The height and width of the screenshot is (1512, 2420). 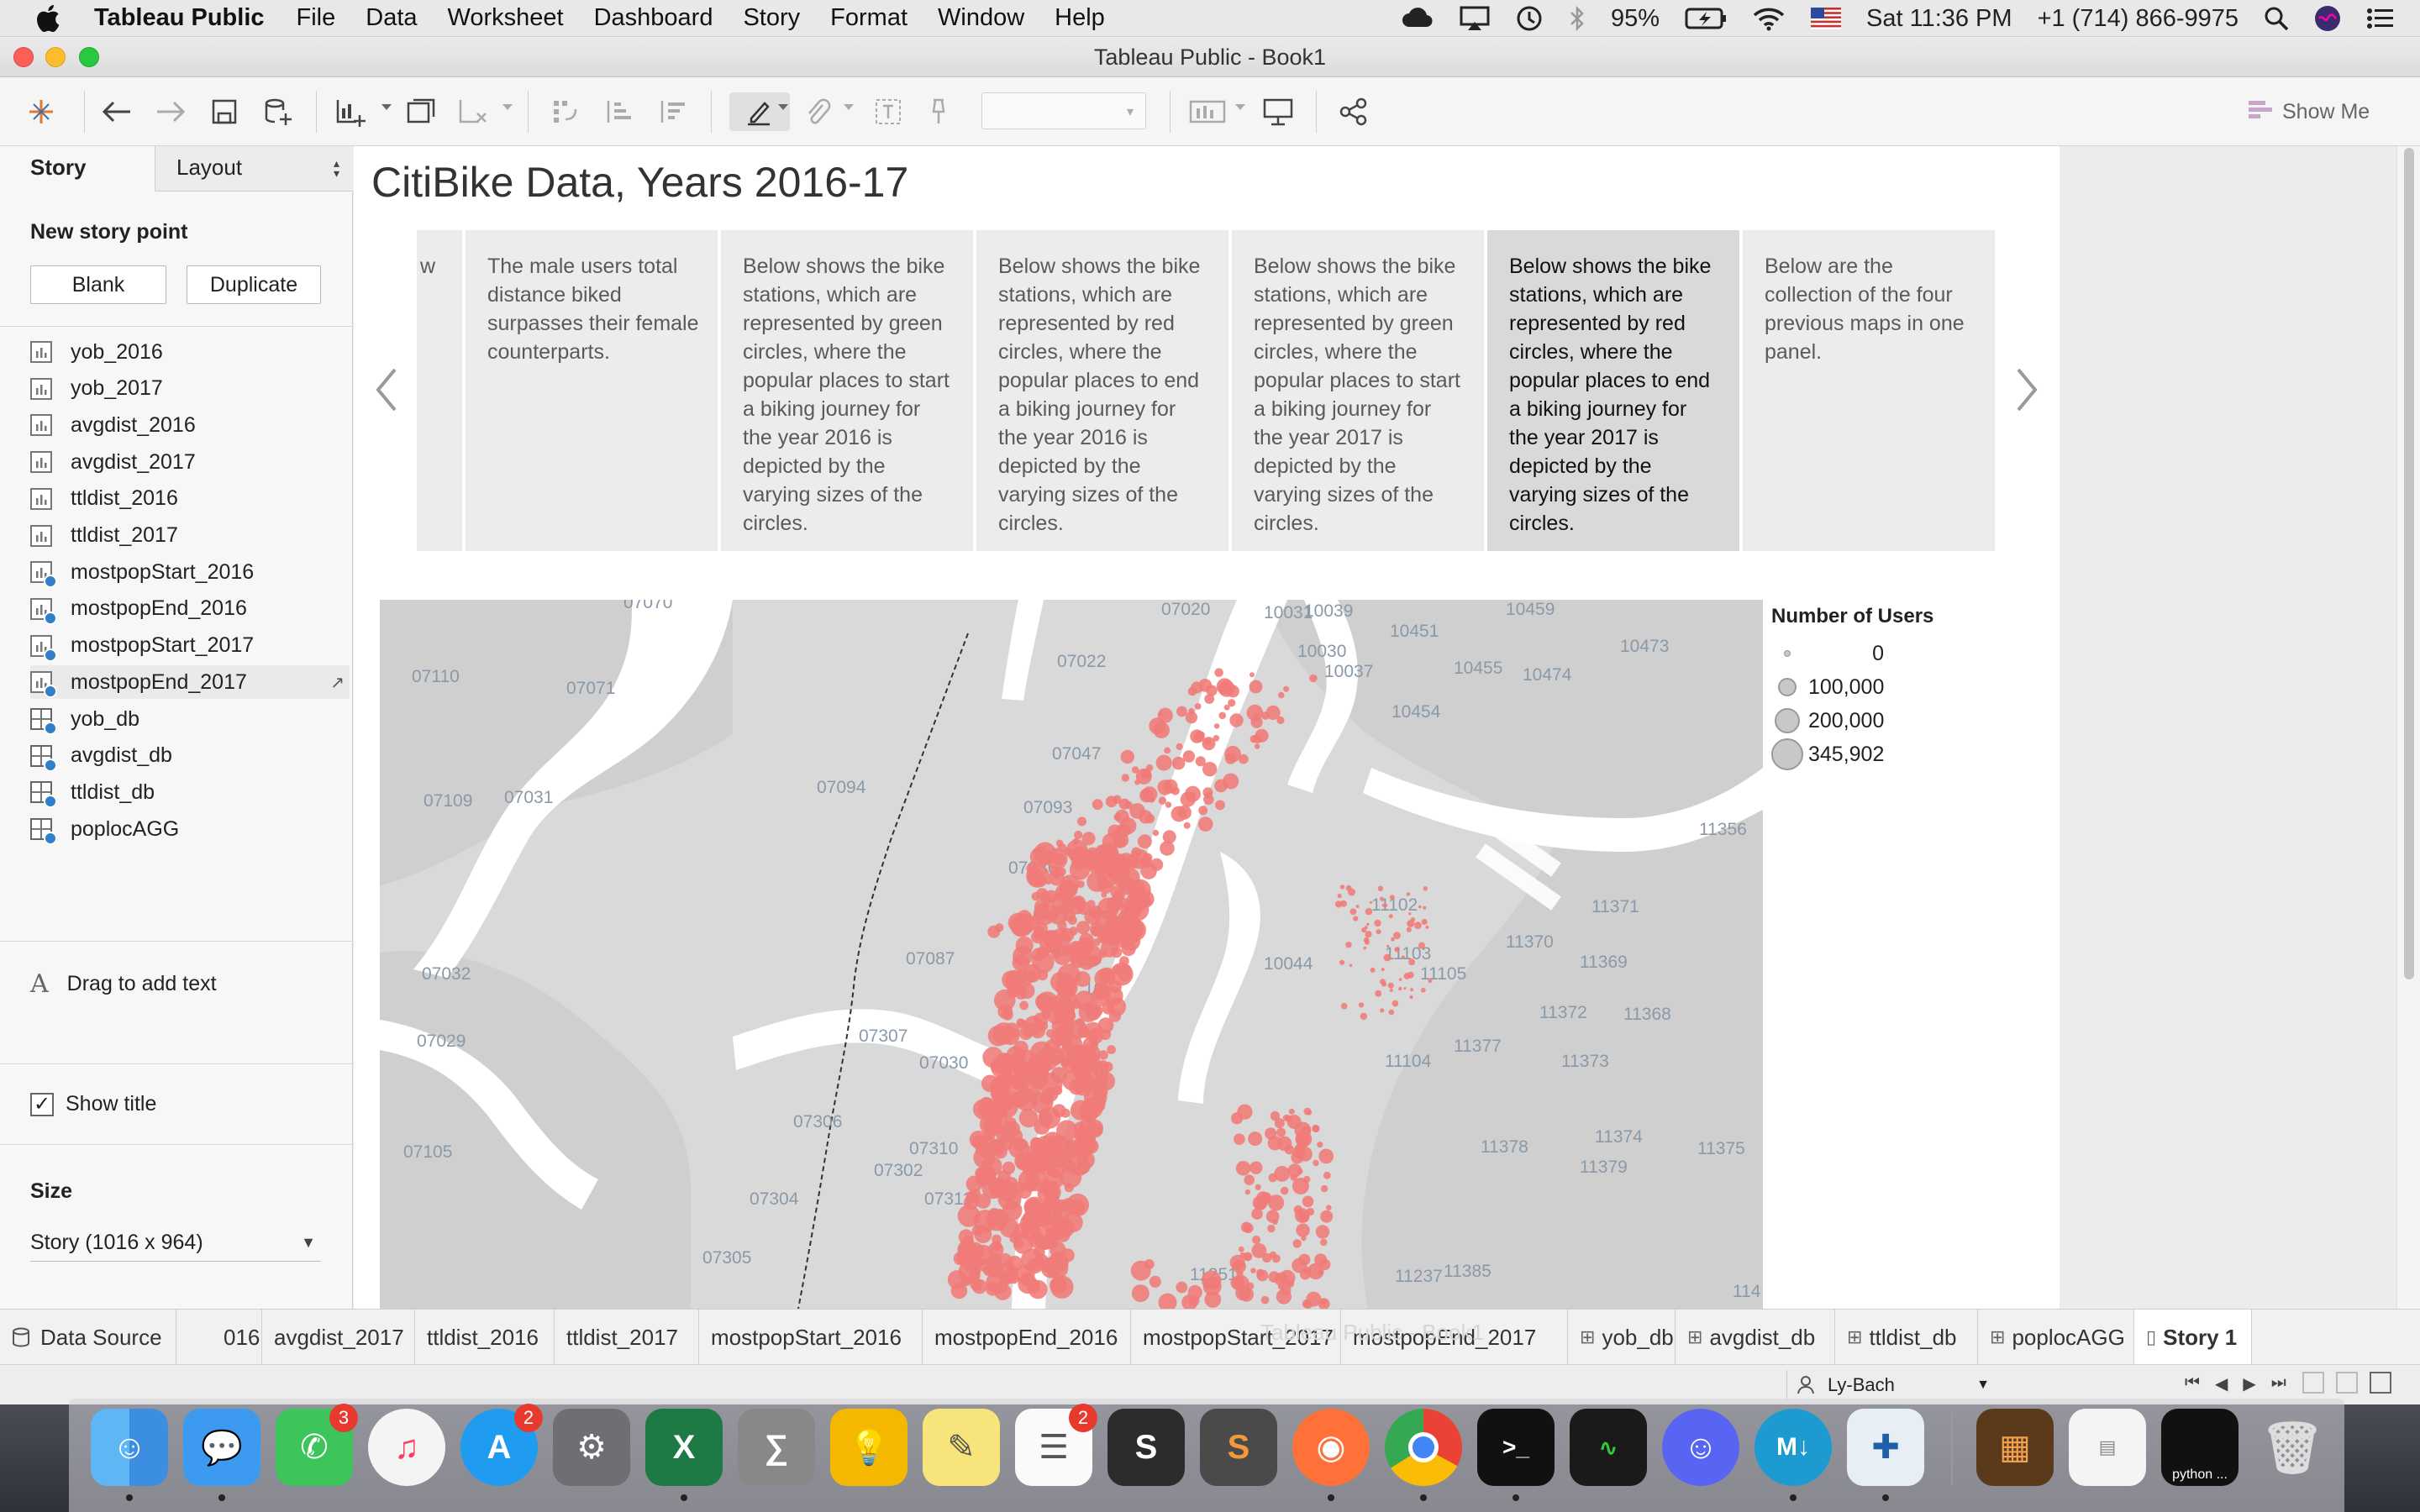 I want to click on sheet-list-item: avgdist_db, so click(x=190, y=756).